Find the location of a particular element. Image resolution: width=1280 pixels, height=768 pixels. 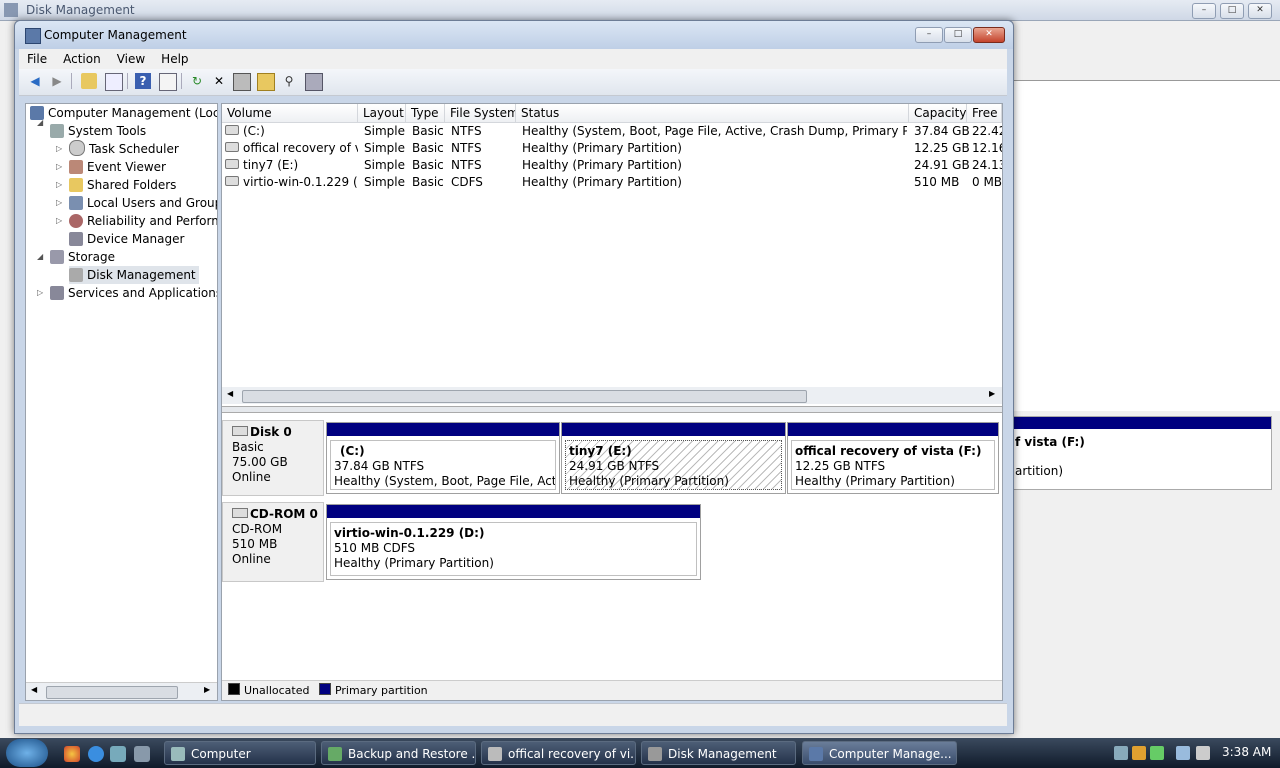

task-label: Computer is located at coordinates (221, 754).